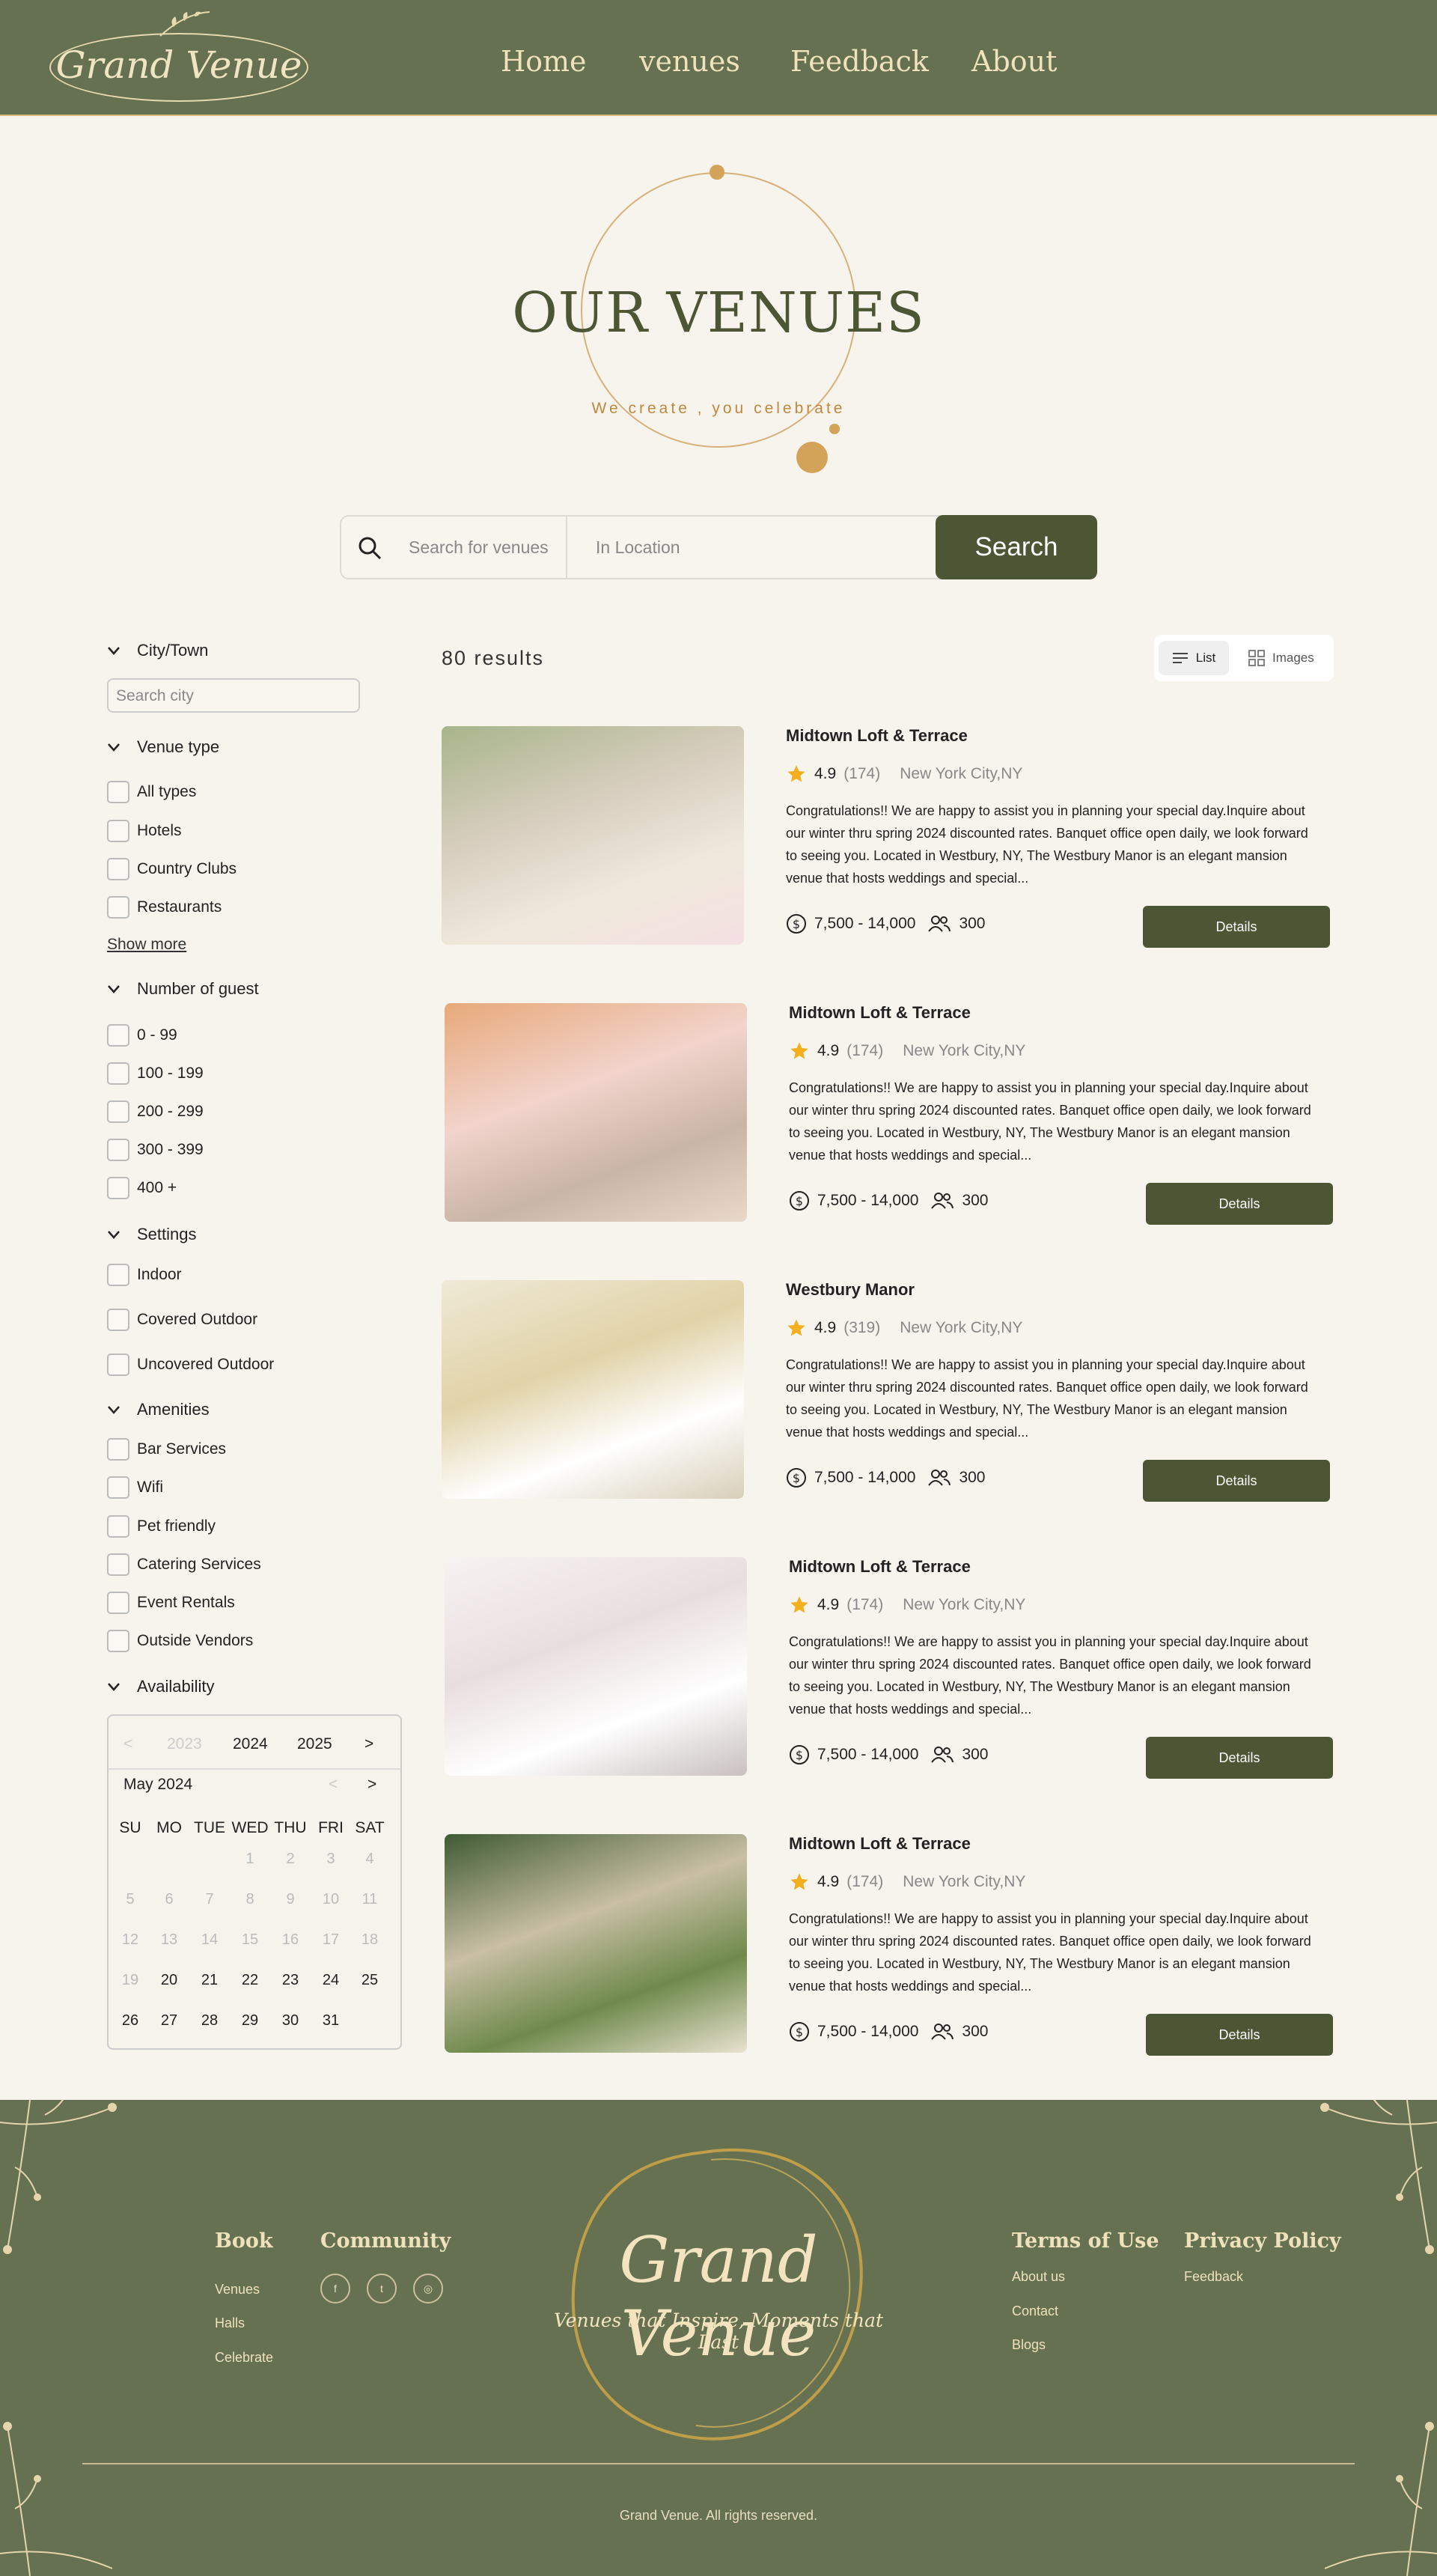 The image size is (1437, 2576). Describe the element at coordinates (290, 2021) in the screenshot. I see `calendar-day: 30` at that location.